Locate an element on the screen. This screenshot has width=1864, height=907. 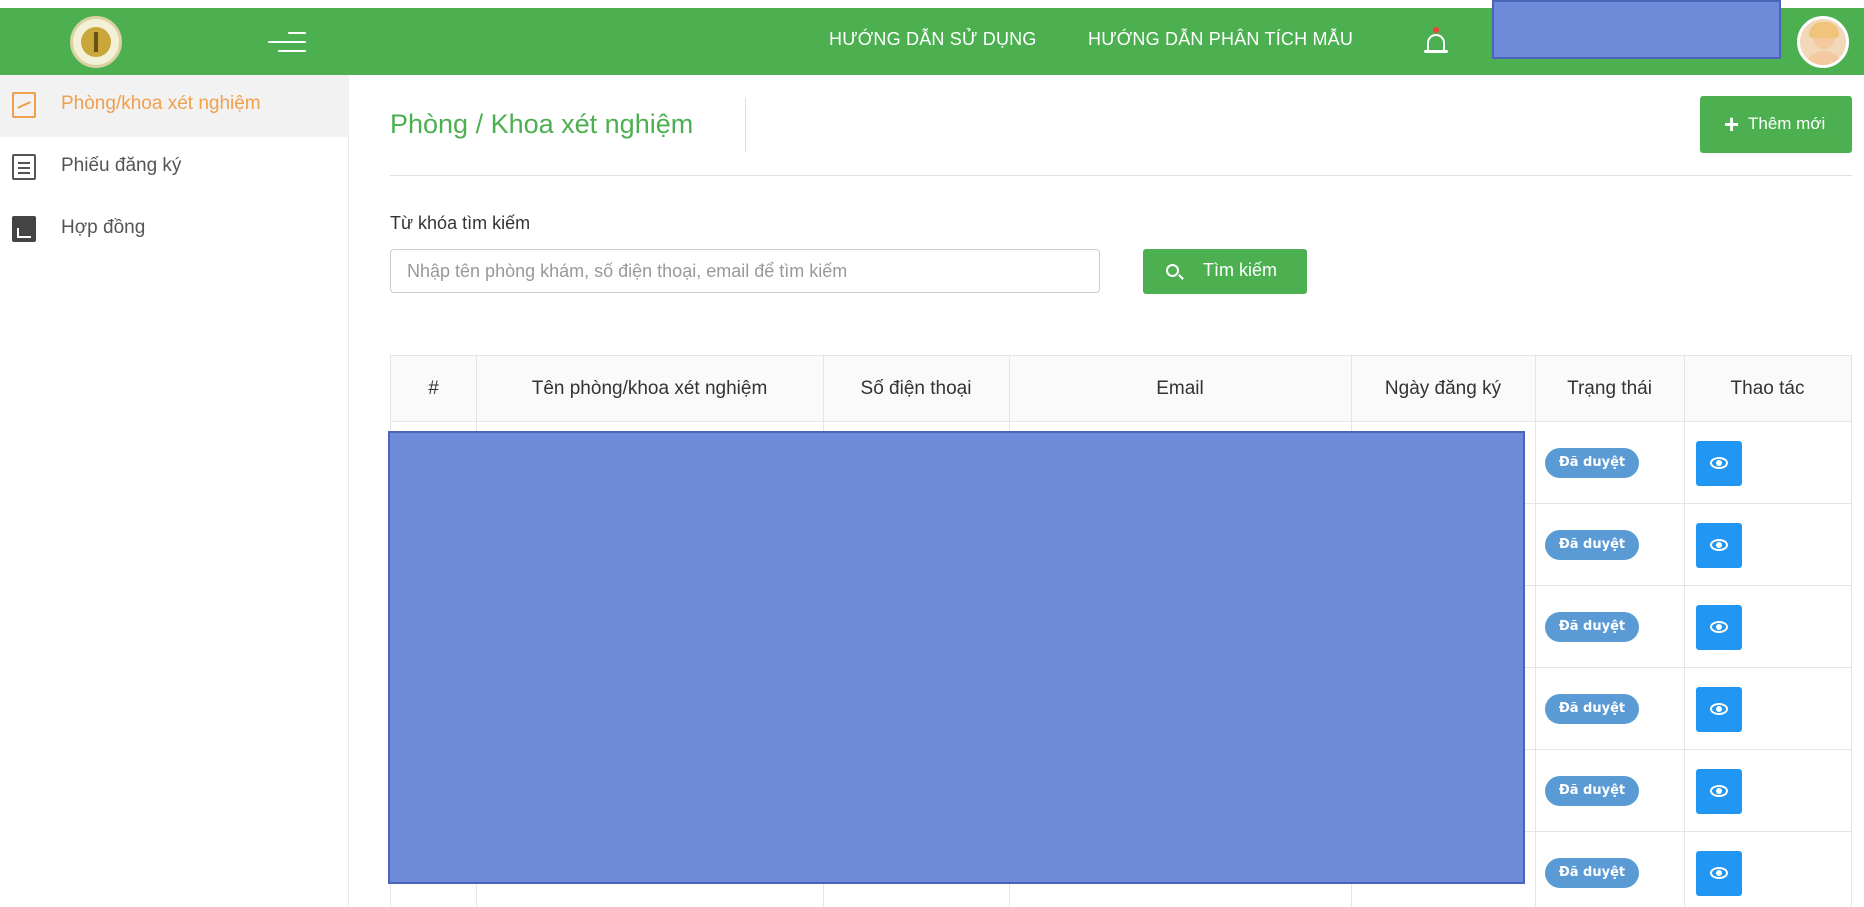
nav-link-user-guide: HƯỚNG DẪN SỬ DỤNG is located at coordinates (933, 39).